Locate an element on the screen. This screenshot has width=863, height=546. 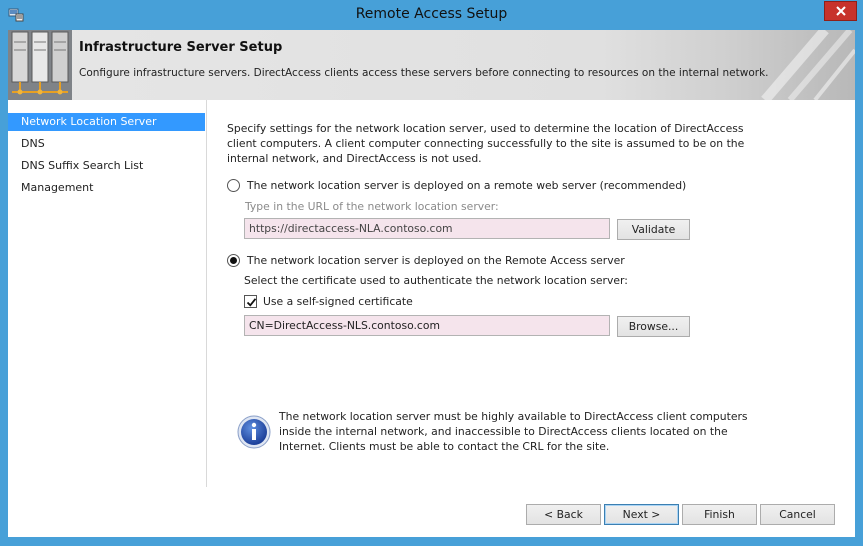
checkmark-icon is located at coordinates (251, 302).